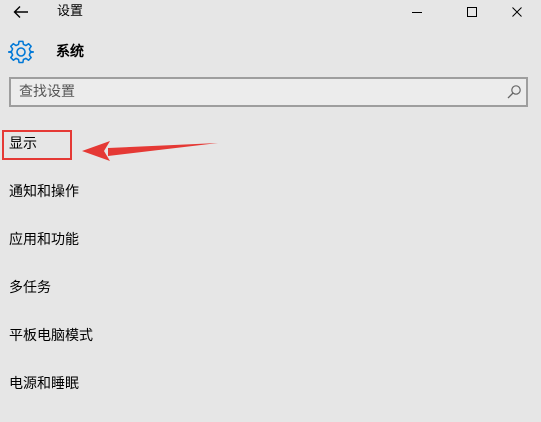 The width and height of the screenshot is (541, 422). What do you see at coordinates (51, 336) in the screenshot?
I see `menu-item-tablet-mode: 平板电脑模式` at bounding box center [51, 336].